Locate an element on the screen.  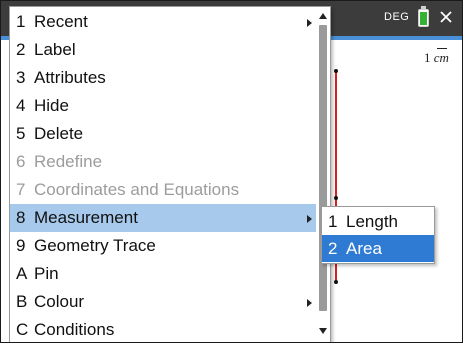
close-icon is located at coordinates (446, 17).